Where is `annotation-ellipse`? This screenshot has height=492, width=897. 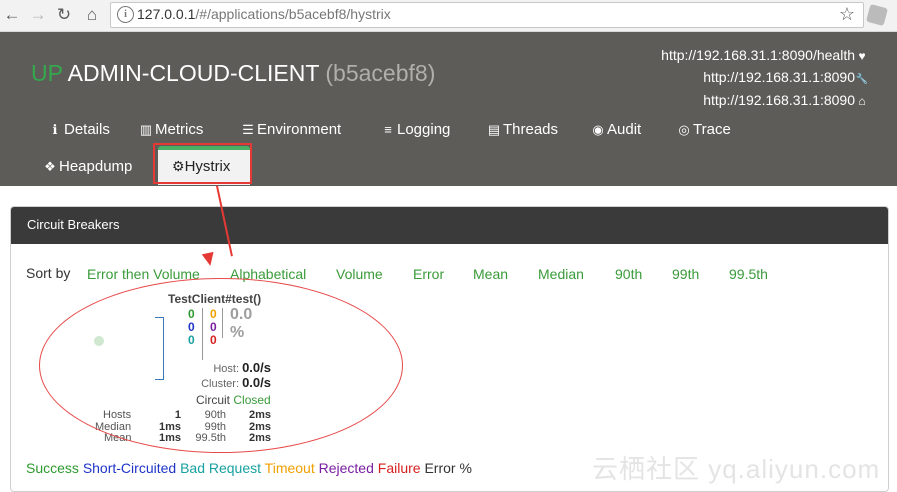
annotation-ellipse is located at coordinates (221, 365).